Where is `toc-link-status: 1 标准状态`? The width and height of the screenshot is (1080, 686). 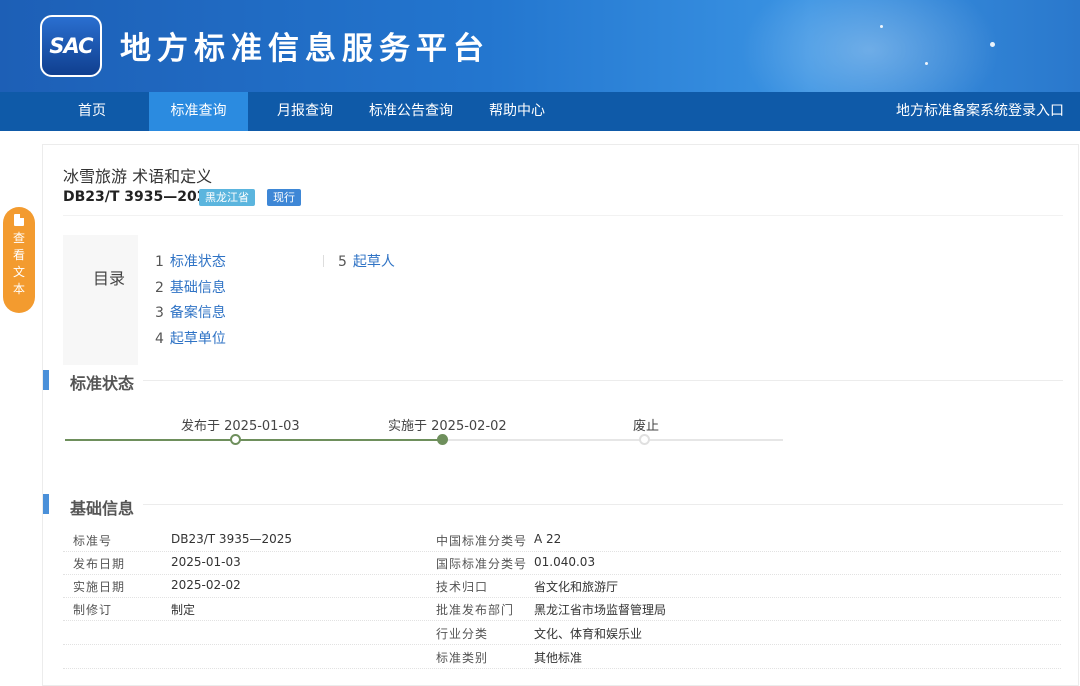
toc-link-status: 1 标准状态 is located at coordinates (190, 261).